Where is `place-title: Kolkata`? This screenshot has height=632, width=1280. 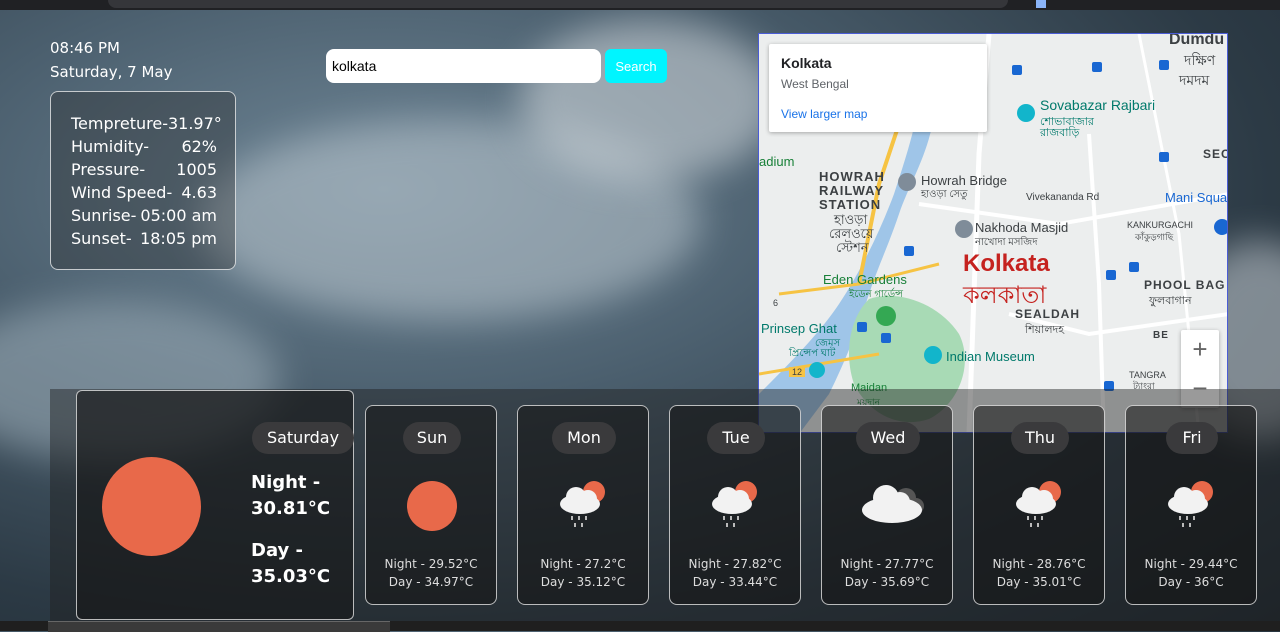
place-title: Kolkata is located at coordinates (806, 63).